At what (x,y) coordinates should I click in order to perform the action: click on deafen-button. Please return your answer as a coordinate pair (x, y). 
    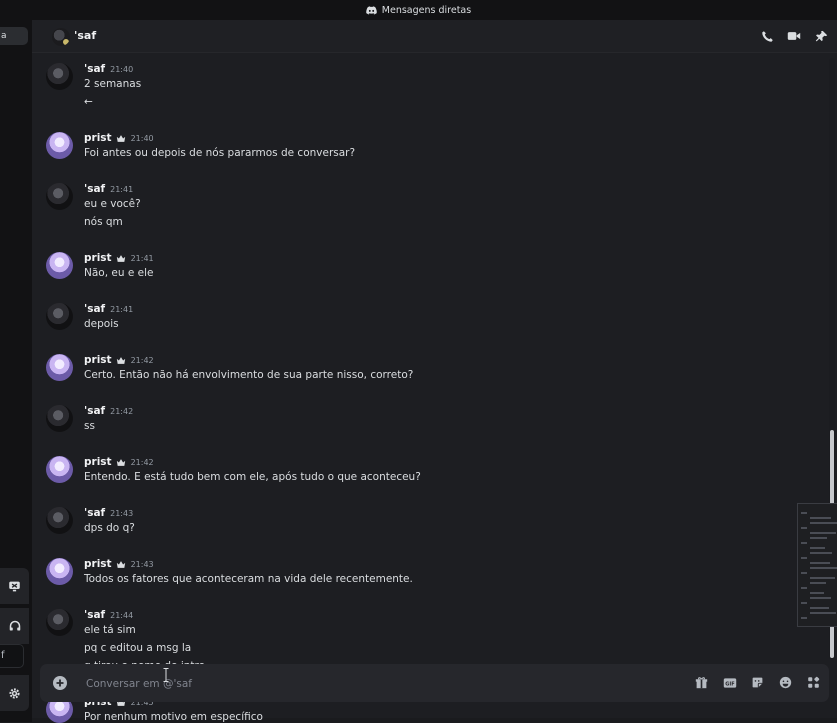
    Looking at the image, I should click on (14, 586).